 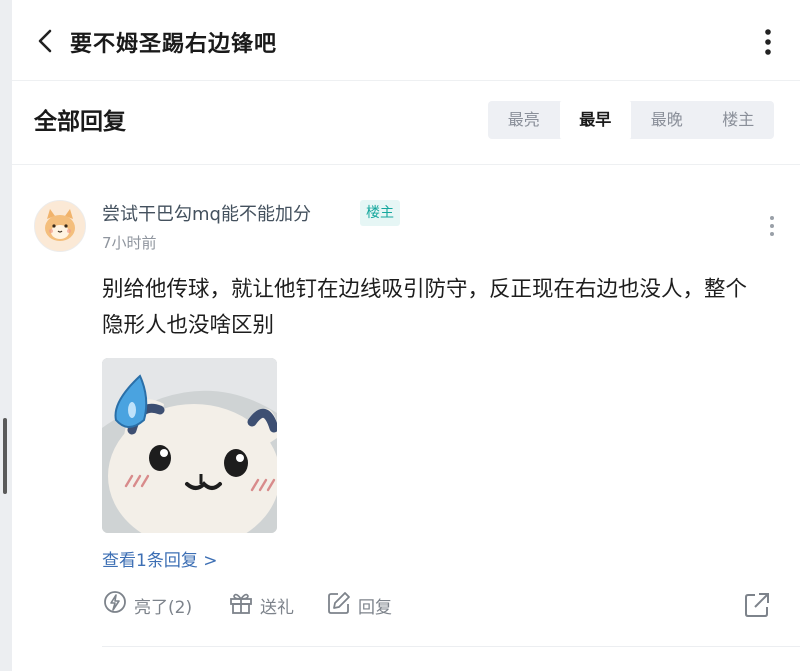 What do you see at coordinates (451, 646) in the screenshot?
I see `divider` at bounding box center [451, 646].